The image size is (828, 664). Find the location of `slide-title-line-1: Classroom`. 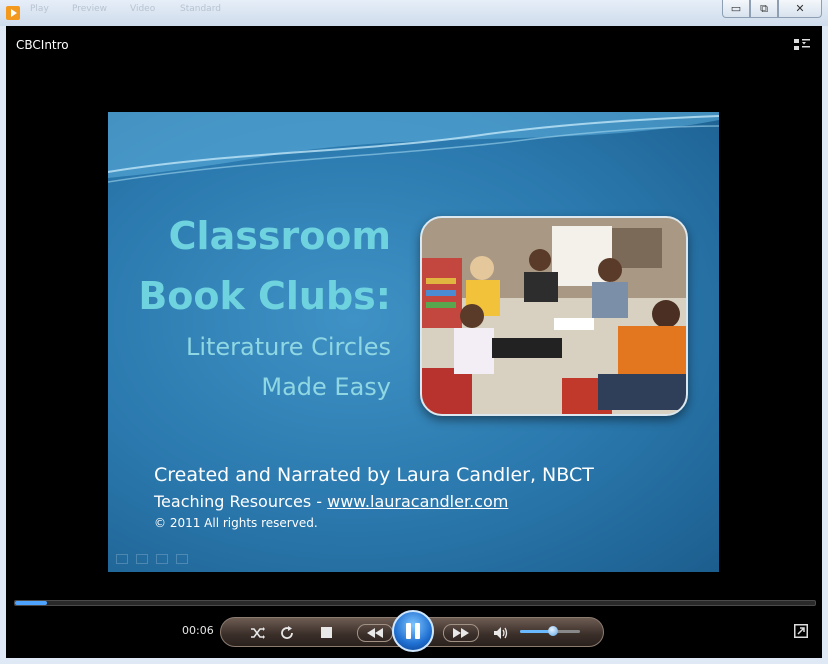

slide-title-line-1: Classroom is located at coordinates (279, 236).